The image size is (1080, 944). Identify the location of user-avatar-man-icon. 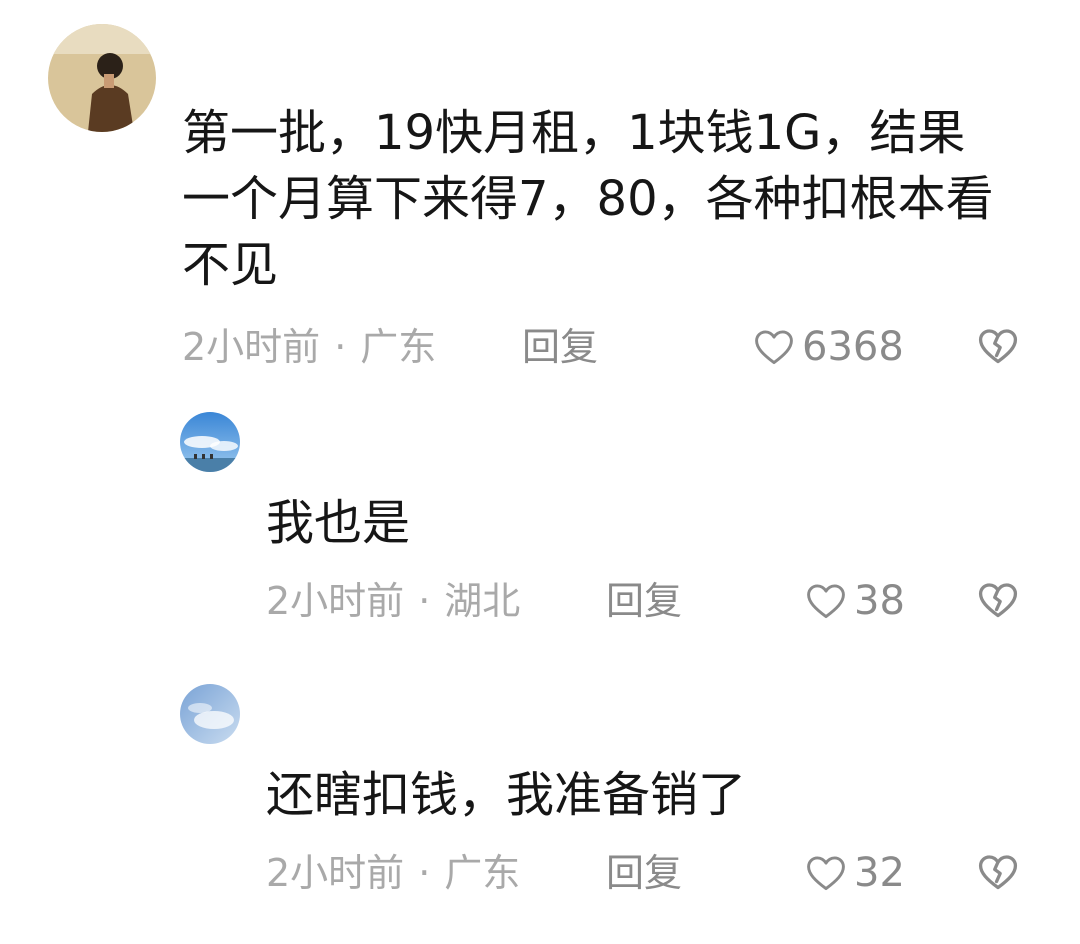
(102, 78).